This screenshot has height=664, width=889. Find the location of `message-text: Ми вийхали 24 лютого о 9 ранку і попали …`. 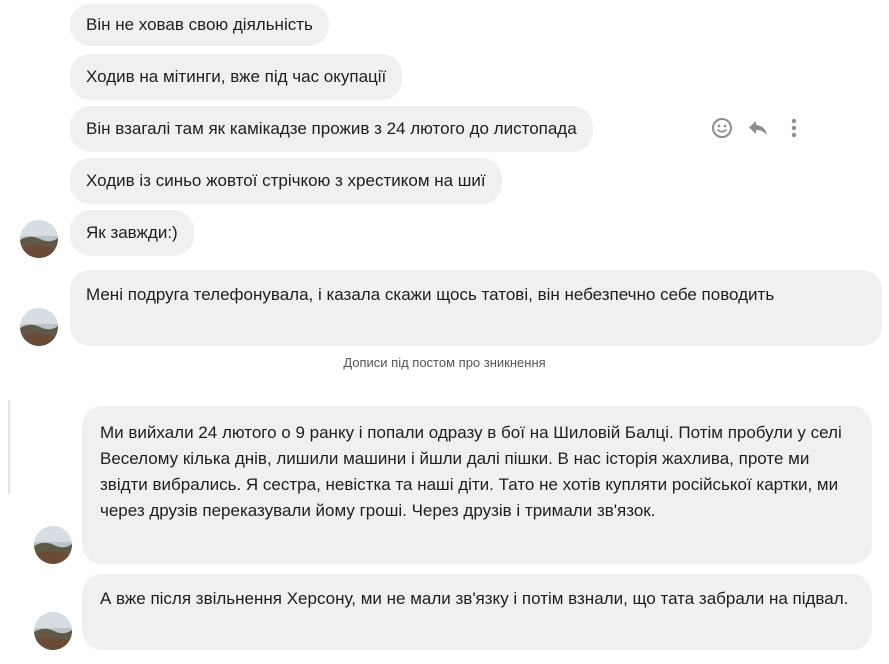

message-text: Ми вийхали 24 лютого о 9 ранку і попали … is located at coordinates (471, 471).